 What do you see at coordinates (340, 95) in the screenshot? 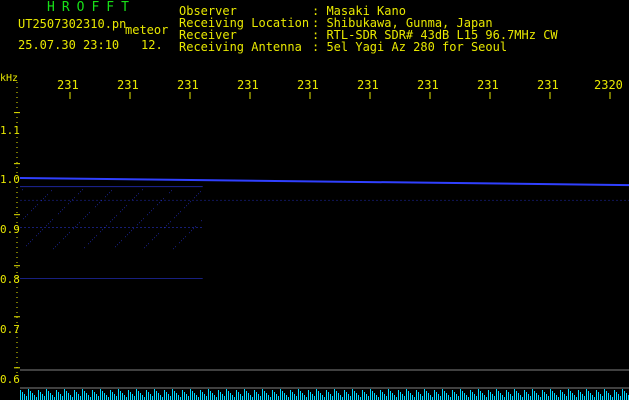
I see `x-tick-marks` at bounding box center [340, 95].